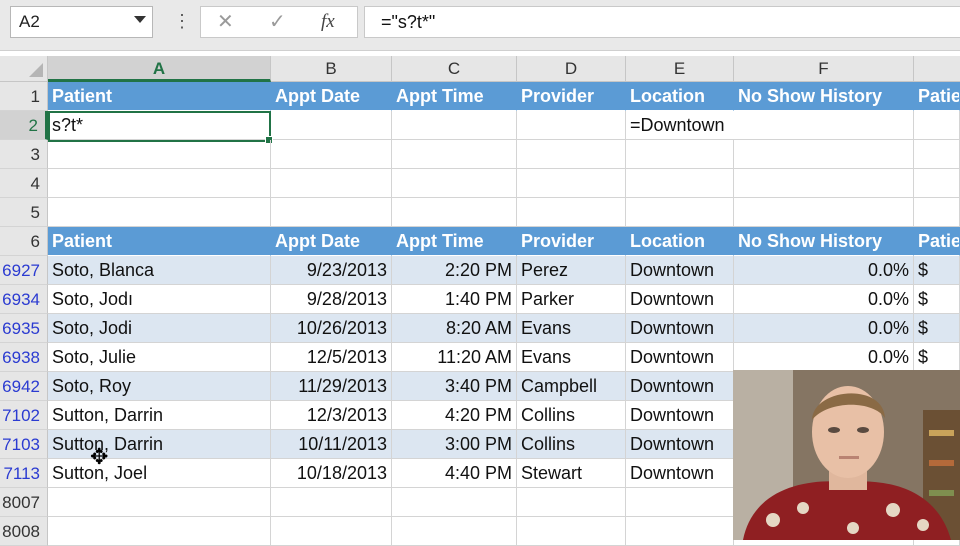 This screenshot has height=546, width=960. What do you see at coordinates (331, 69) in the screenshot?
I see `column-header-b: B` at bounding box center [331, 69].